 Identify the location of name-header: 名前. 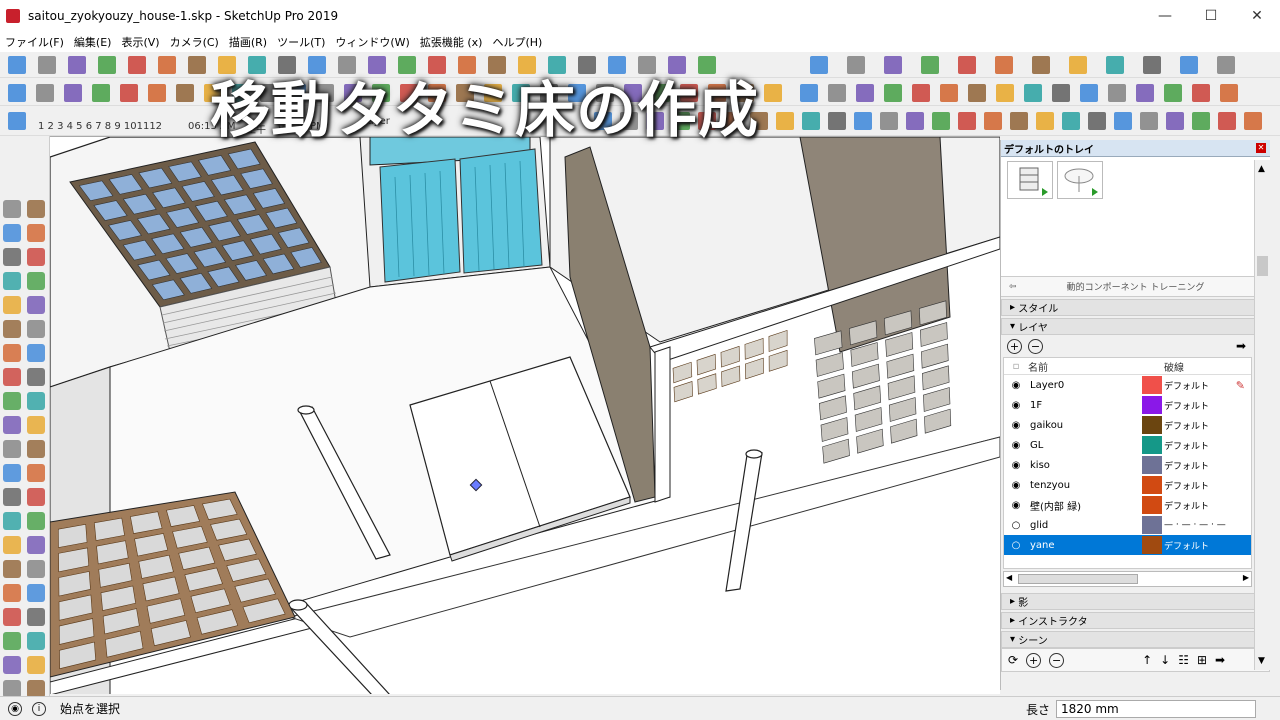
(1096, 366).